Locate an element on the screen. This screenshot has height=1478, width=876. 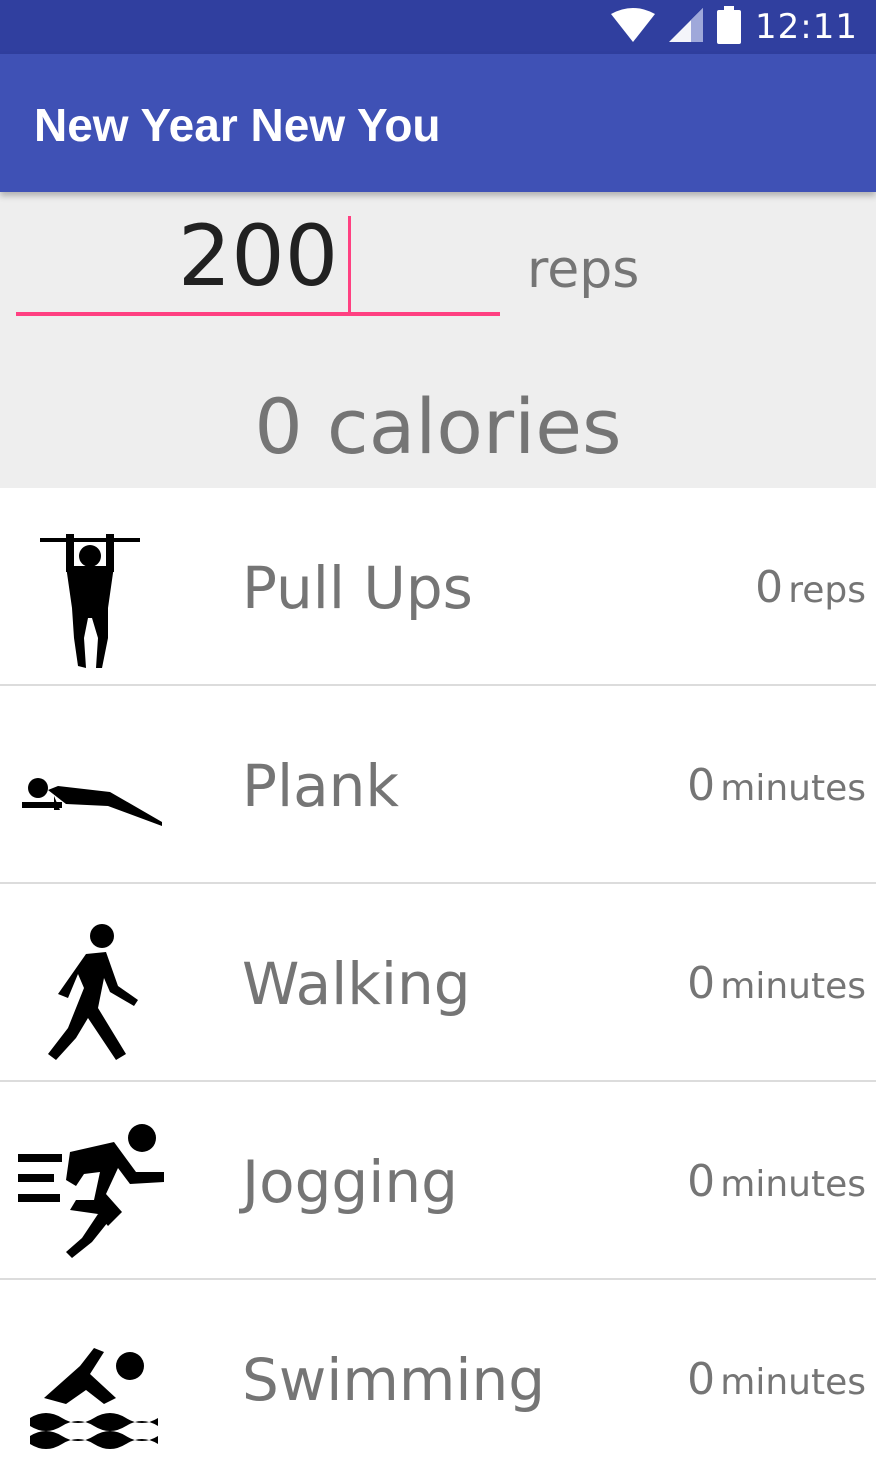
battery-icon is located at coordinates (729, 27).